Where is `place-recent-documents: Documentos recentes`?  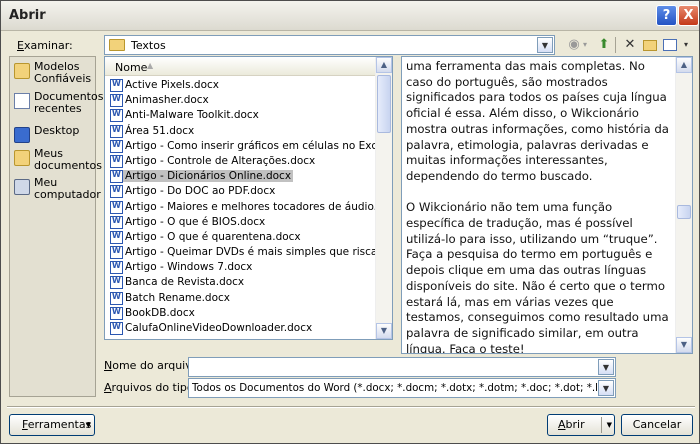 place-recent-documents: Documentos recentes is located at coordinates (59, 105).